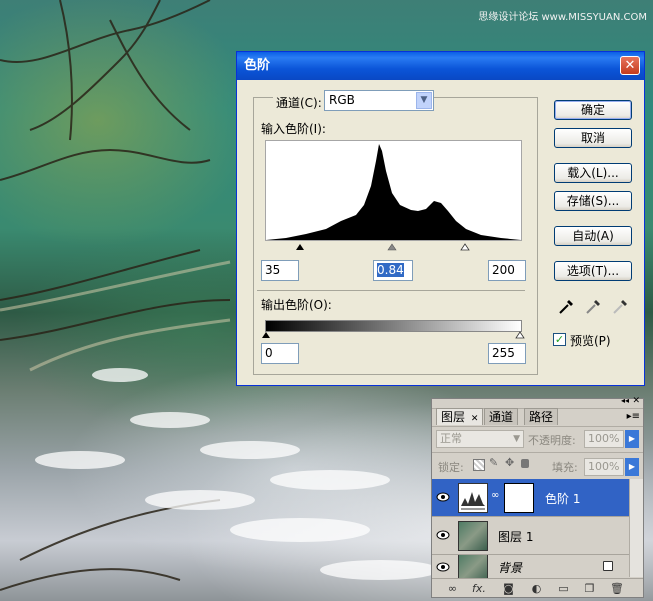 This screenshot has width=653, height=601. What do you see at coordinates (379, 100) in the screenshot?
I see `channel-select: RGB ▼` at bounding box center [379, 100].